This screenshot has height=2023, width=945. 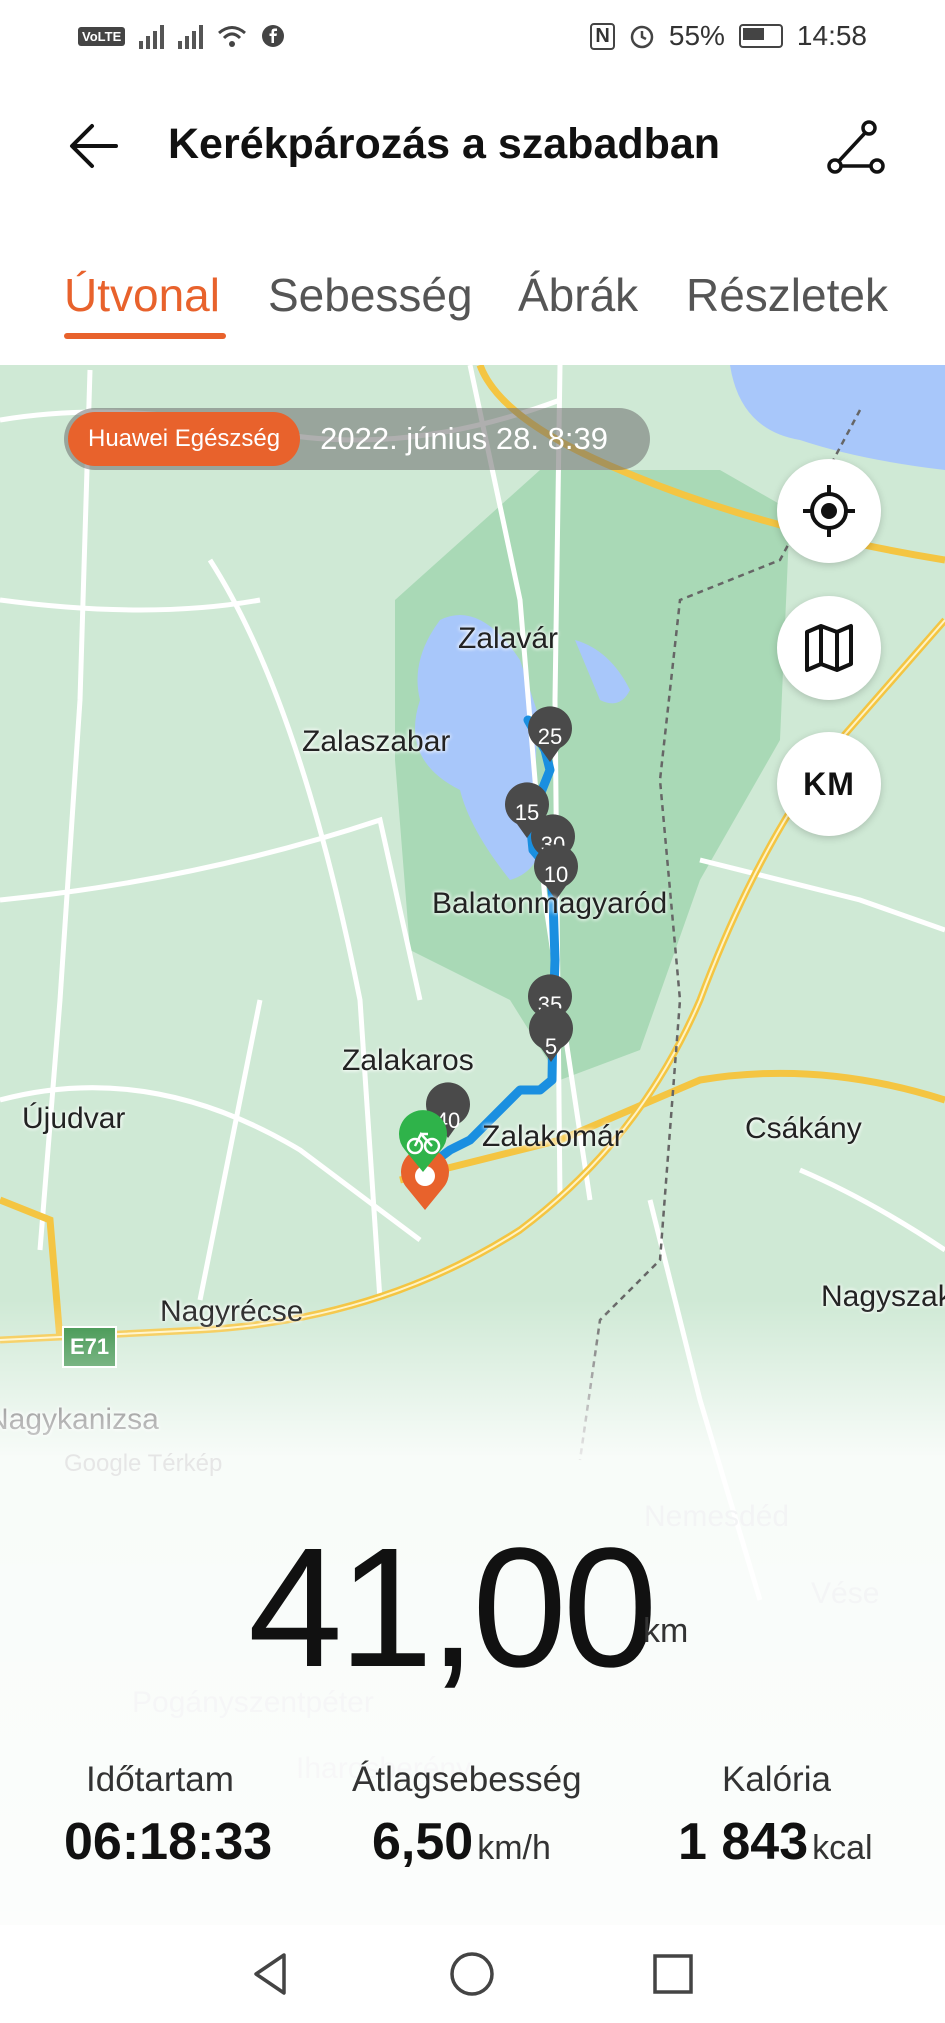 I want to click on activity-date: 2022. június 28. 8:39, so click(x=464, y=438).